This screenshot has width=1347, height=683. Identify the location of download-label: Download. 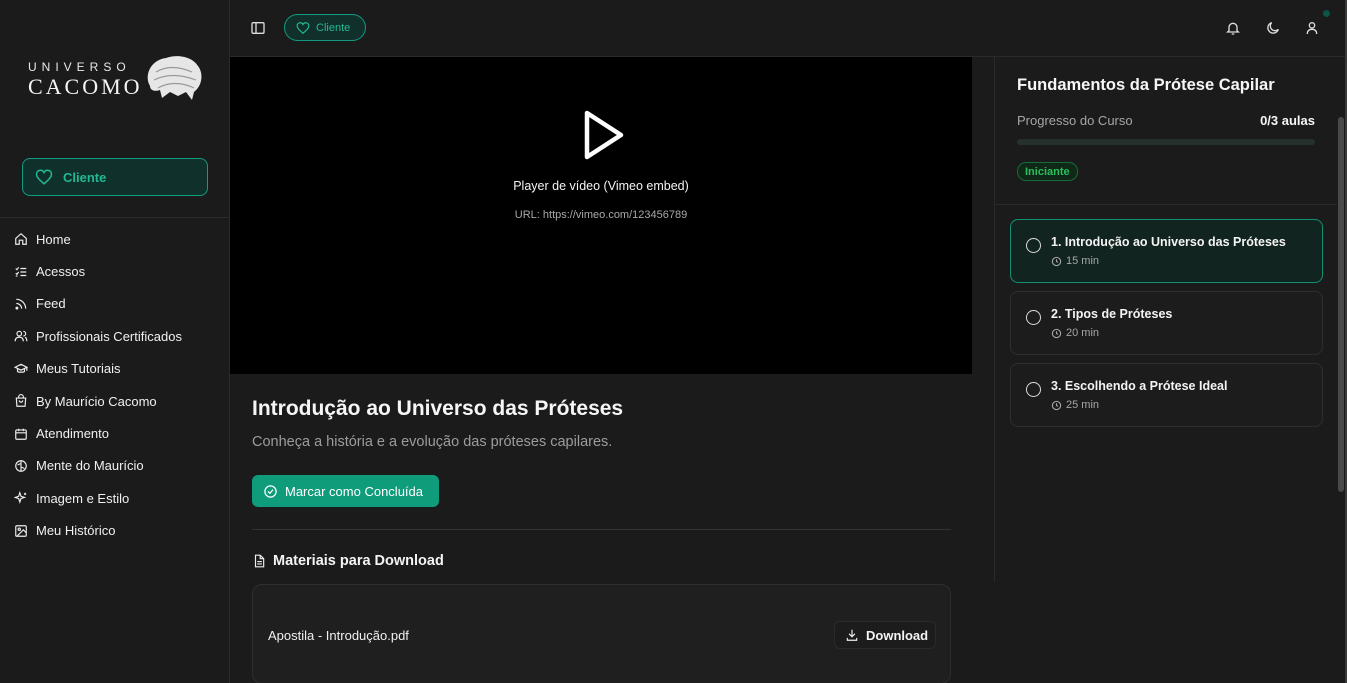
(897, 635).